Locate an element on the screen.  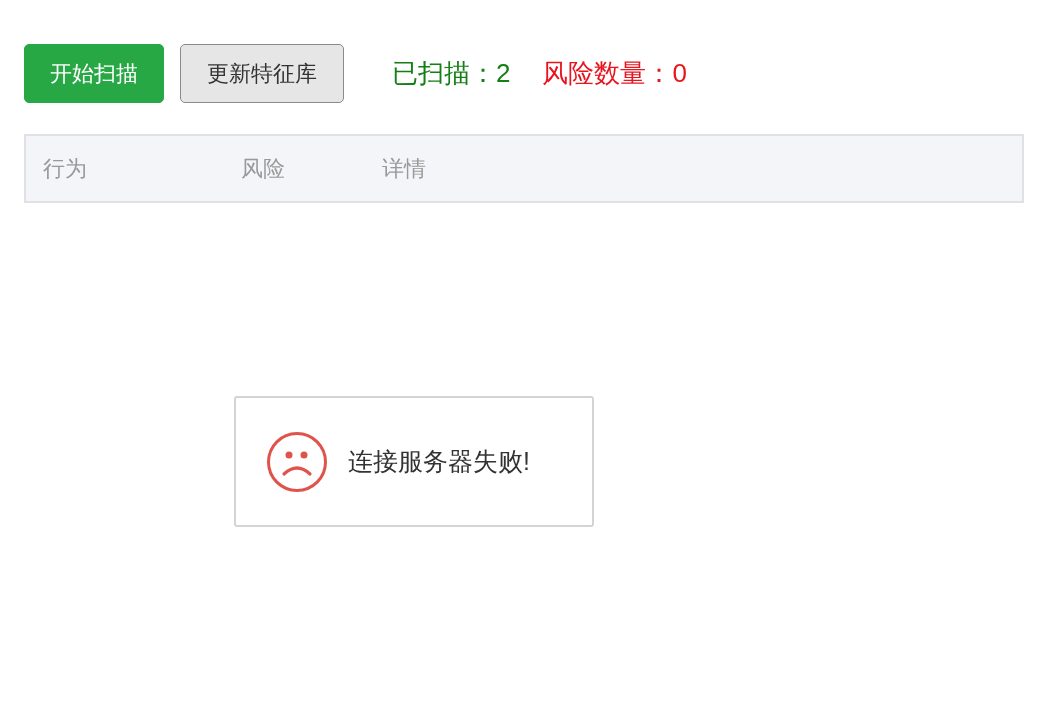
column-header: 风险 is located at coordinates (263, 168).